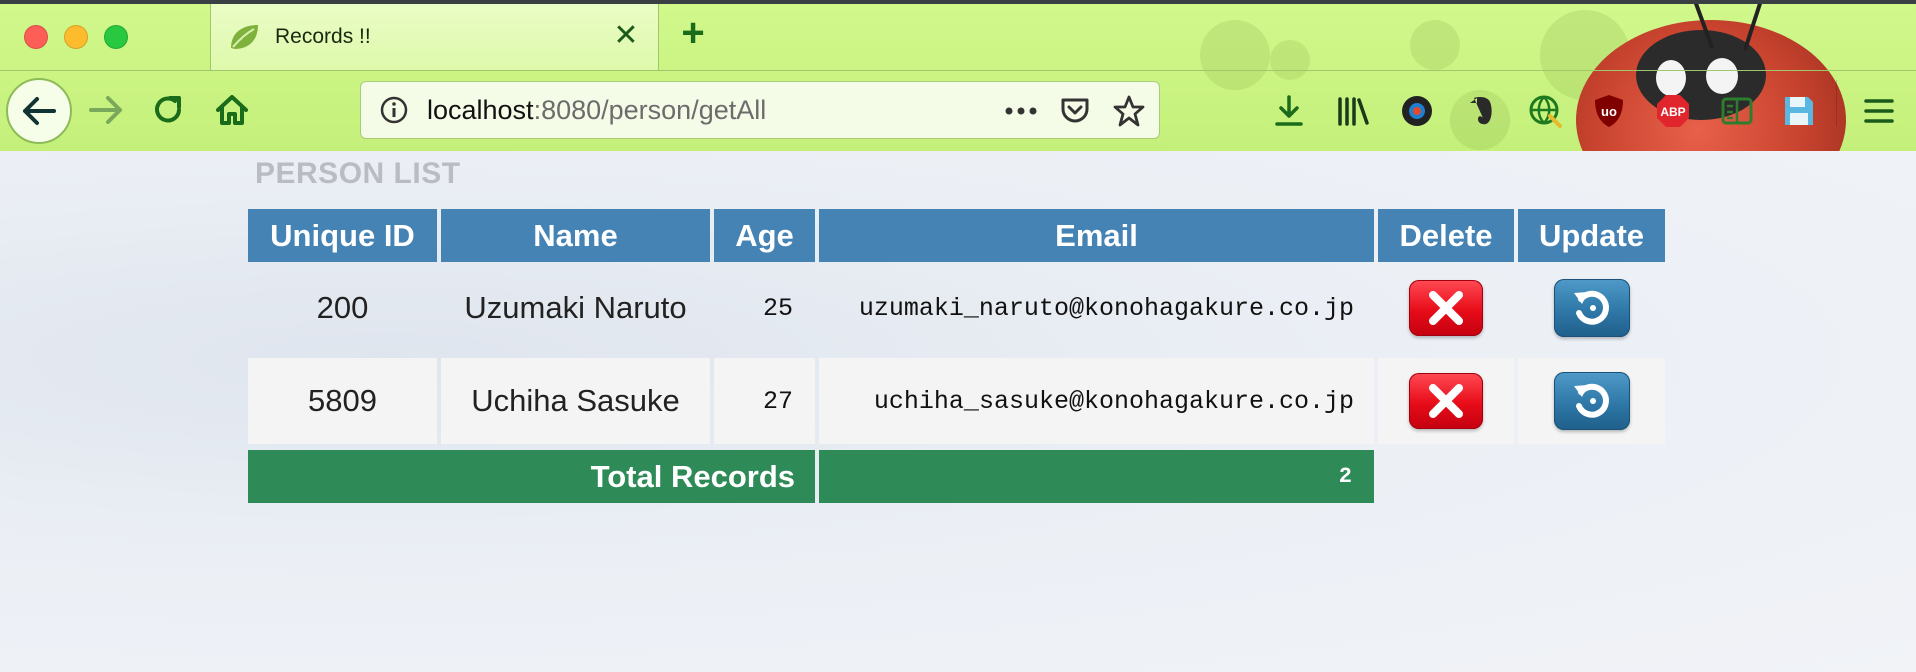 This screenshot has width=1916, height=672. What do you see at coordinates (1737, 111) in the screenshot?
I see `reader-icon` at bounding box center [1737, 111].